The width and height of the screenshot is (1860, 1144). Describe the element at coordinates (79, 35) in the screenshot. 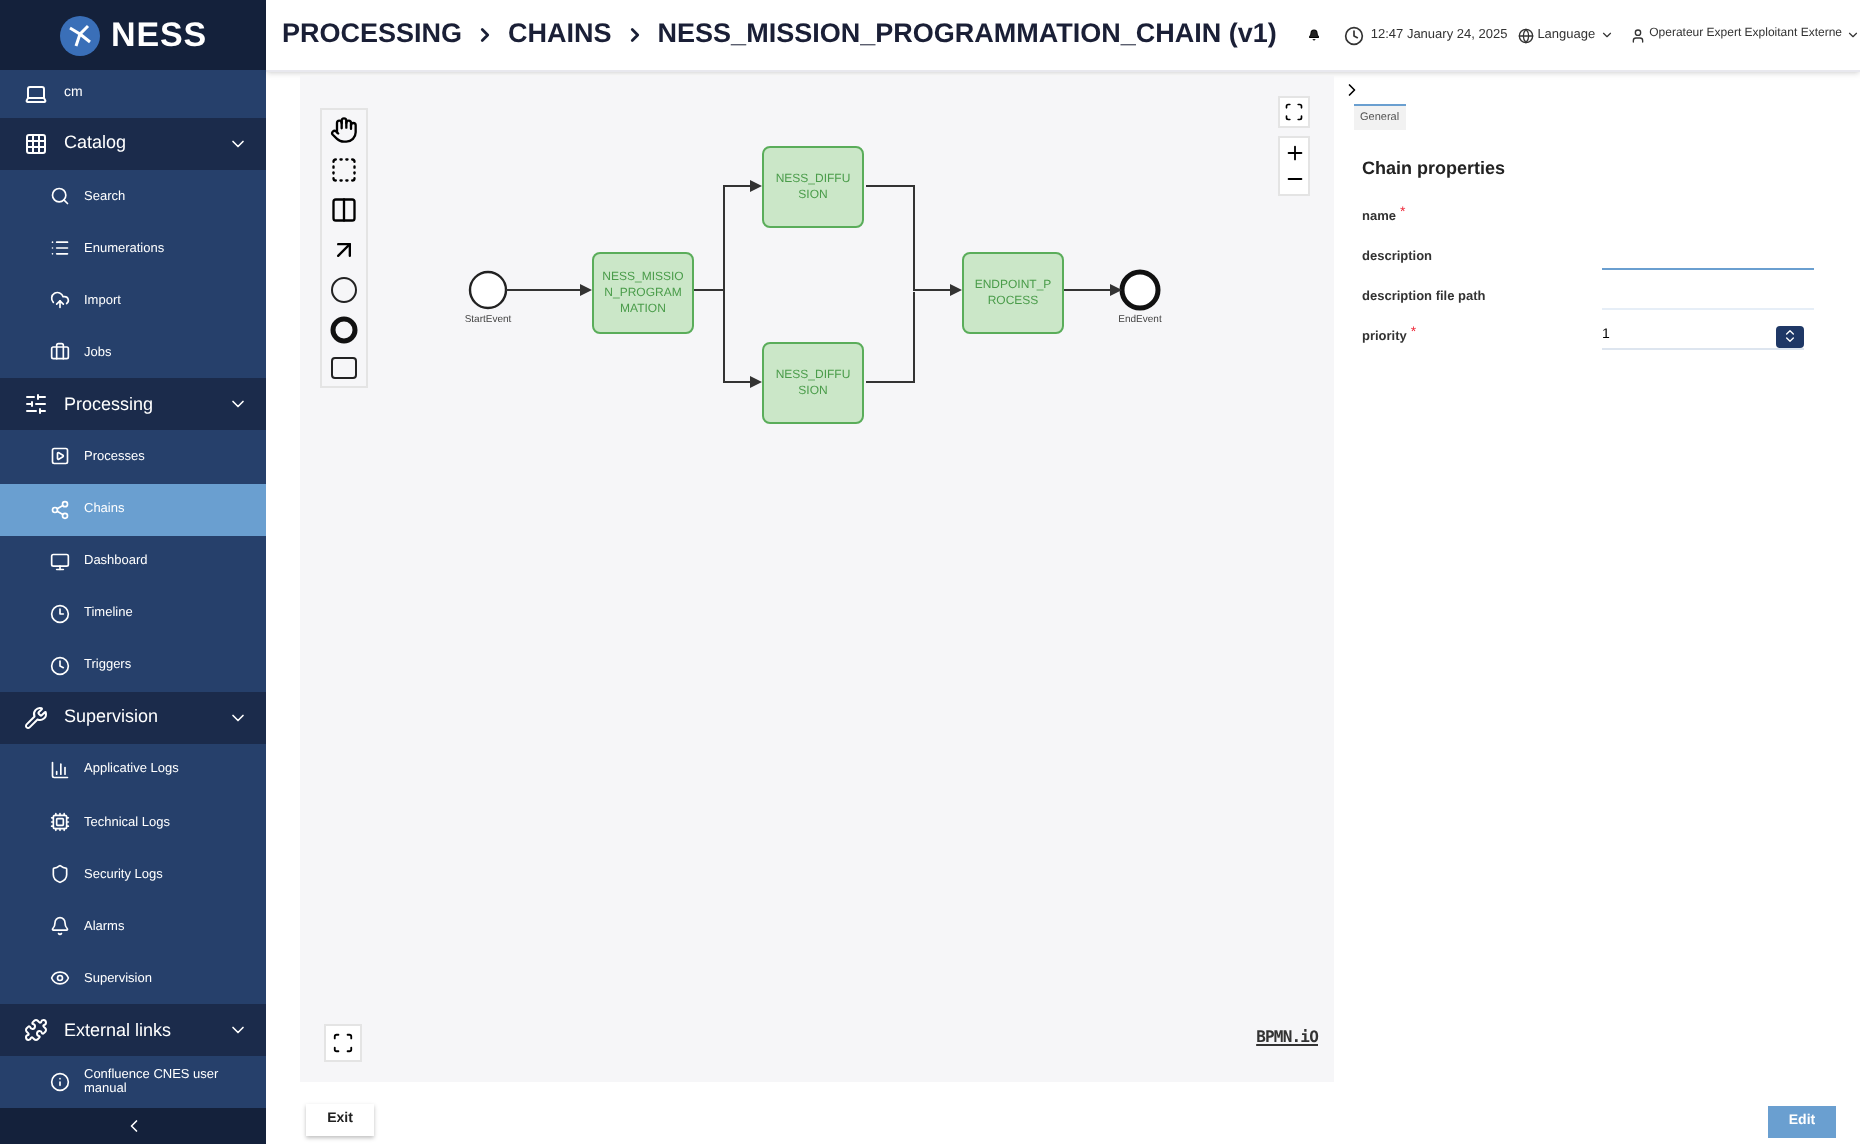

I see `logo-icon` at that location.